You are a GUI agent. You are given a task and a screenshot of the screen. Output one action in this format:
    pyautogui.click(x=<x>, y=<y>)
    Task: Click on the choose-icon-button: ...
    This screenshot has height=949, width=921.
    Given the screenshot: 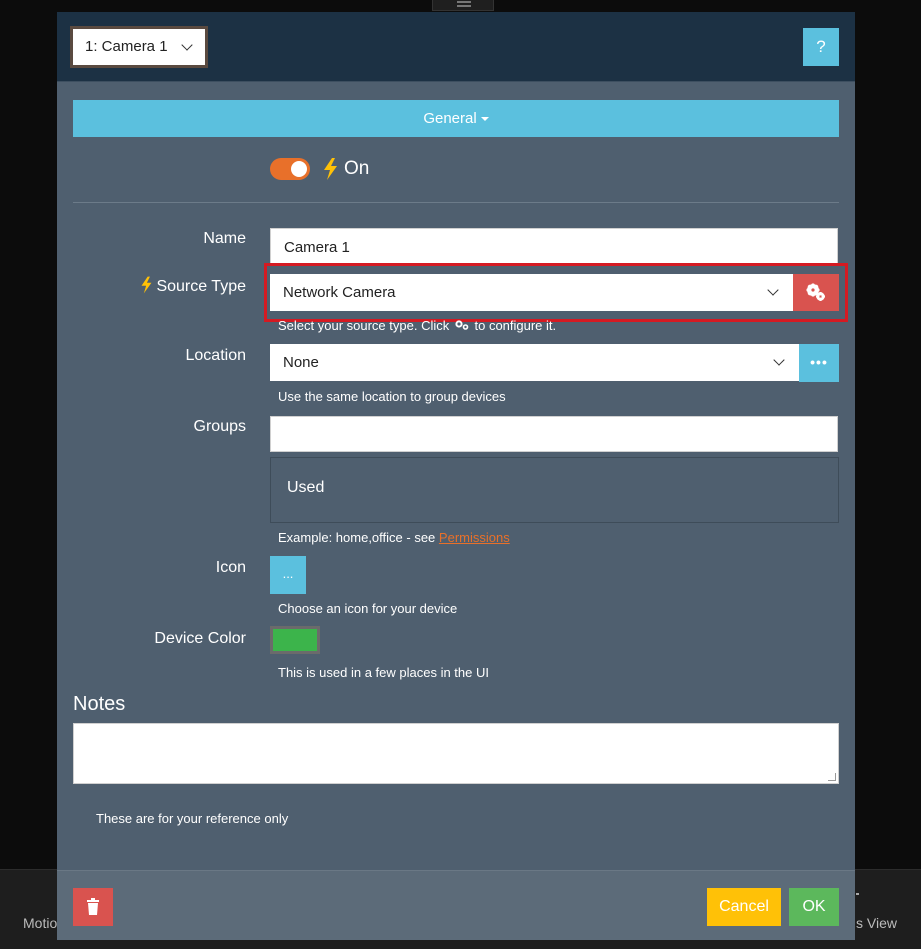 What is the action you would take?
    pyautogui.click(x=288, y=575)
    